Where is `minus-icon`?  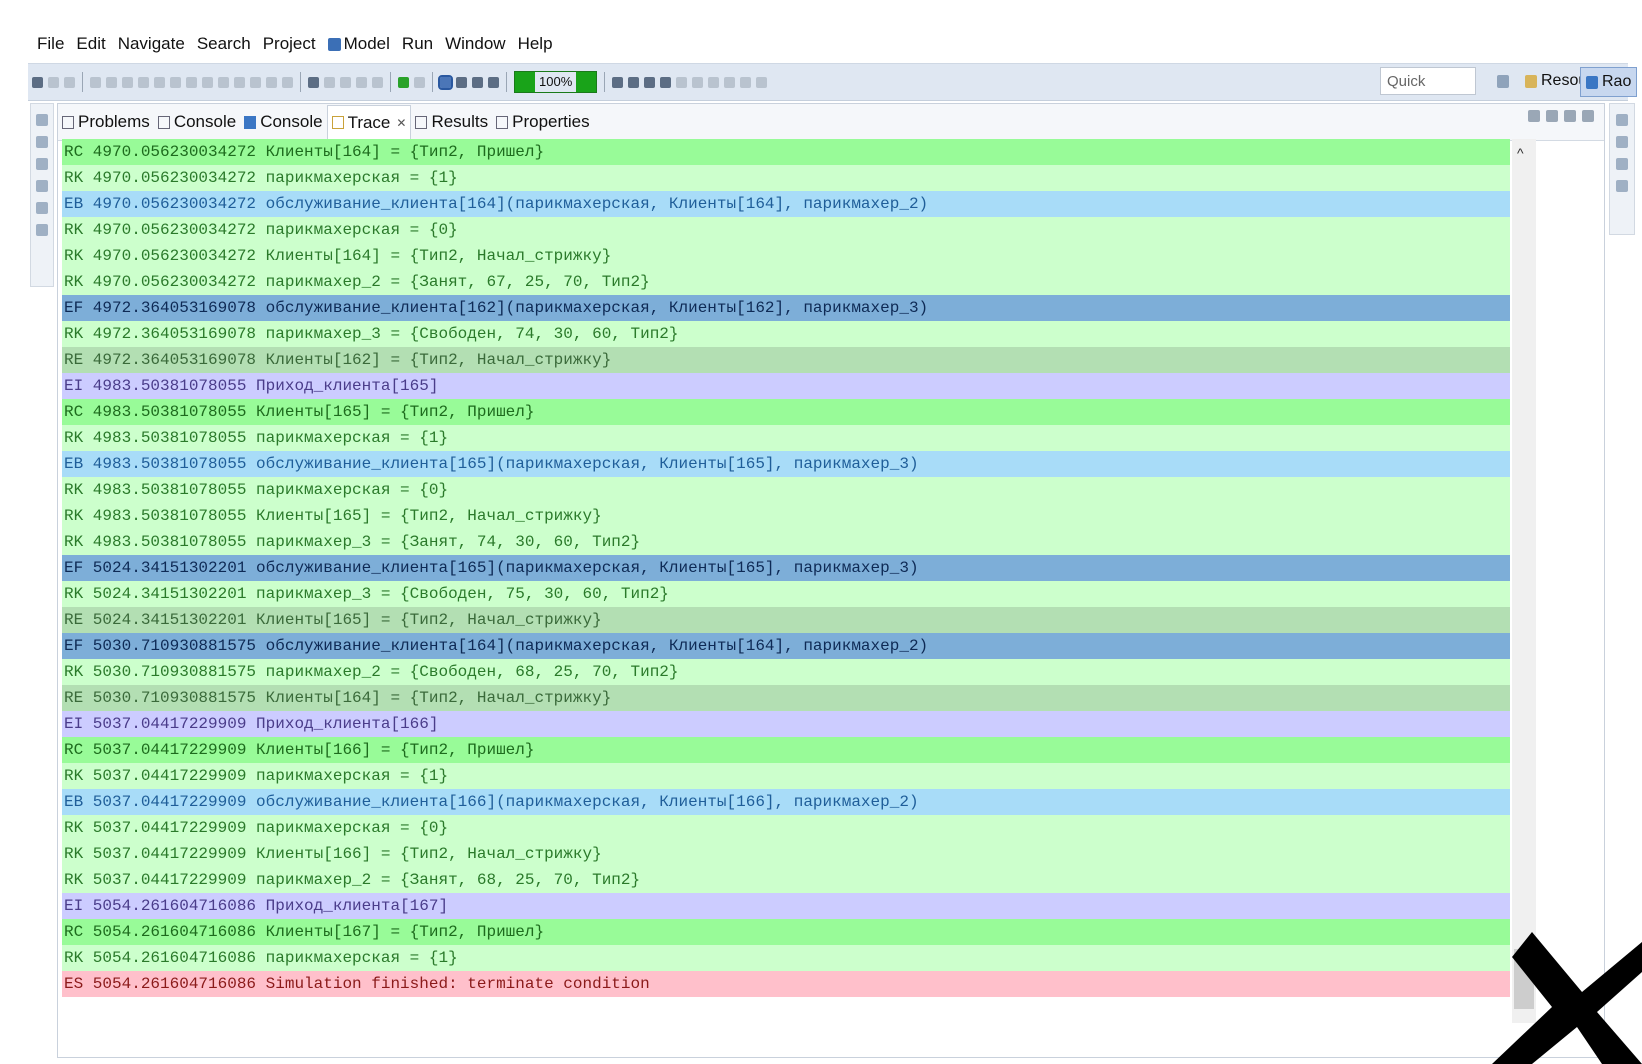
minus-icon is located at coordinates (666, 82).